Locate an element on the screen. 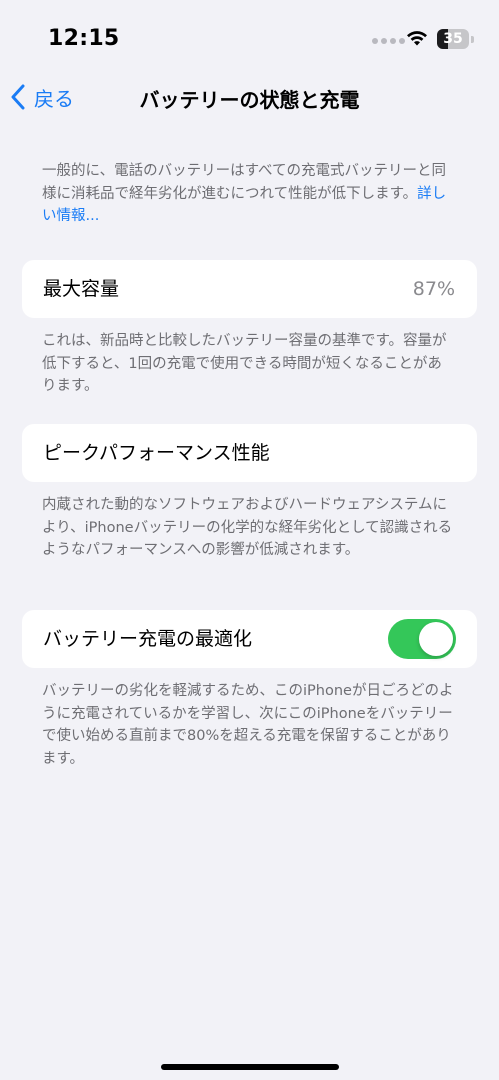  status-time: 12:15 is located at coordinates (84, 38).